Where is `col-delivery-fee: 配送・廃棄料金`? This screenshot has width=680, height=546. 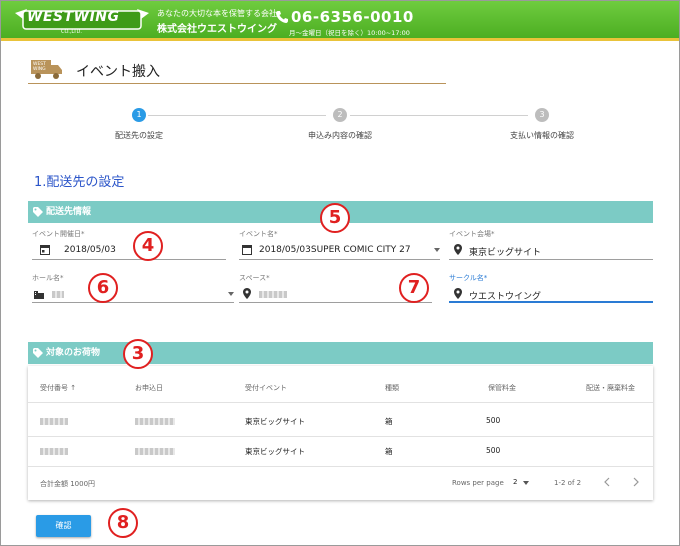
col-delivery-fee: 配送・廃棄料金 is located at coordinates (610, 388).